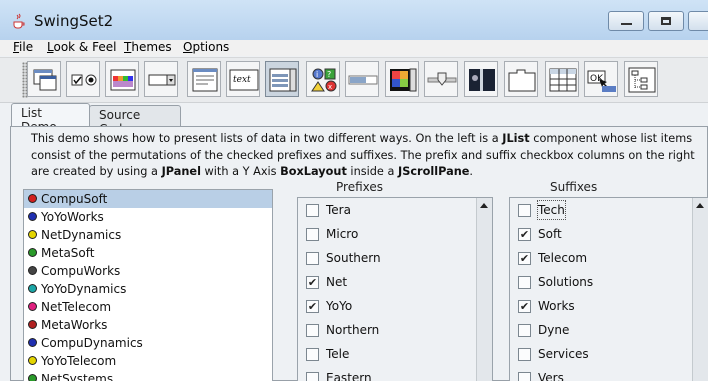 Image resolution: width=708 pixels, height=381 pixels. I want to click on tree-demo-button, so click(641, 79).